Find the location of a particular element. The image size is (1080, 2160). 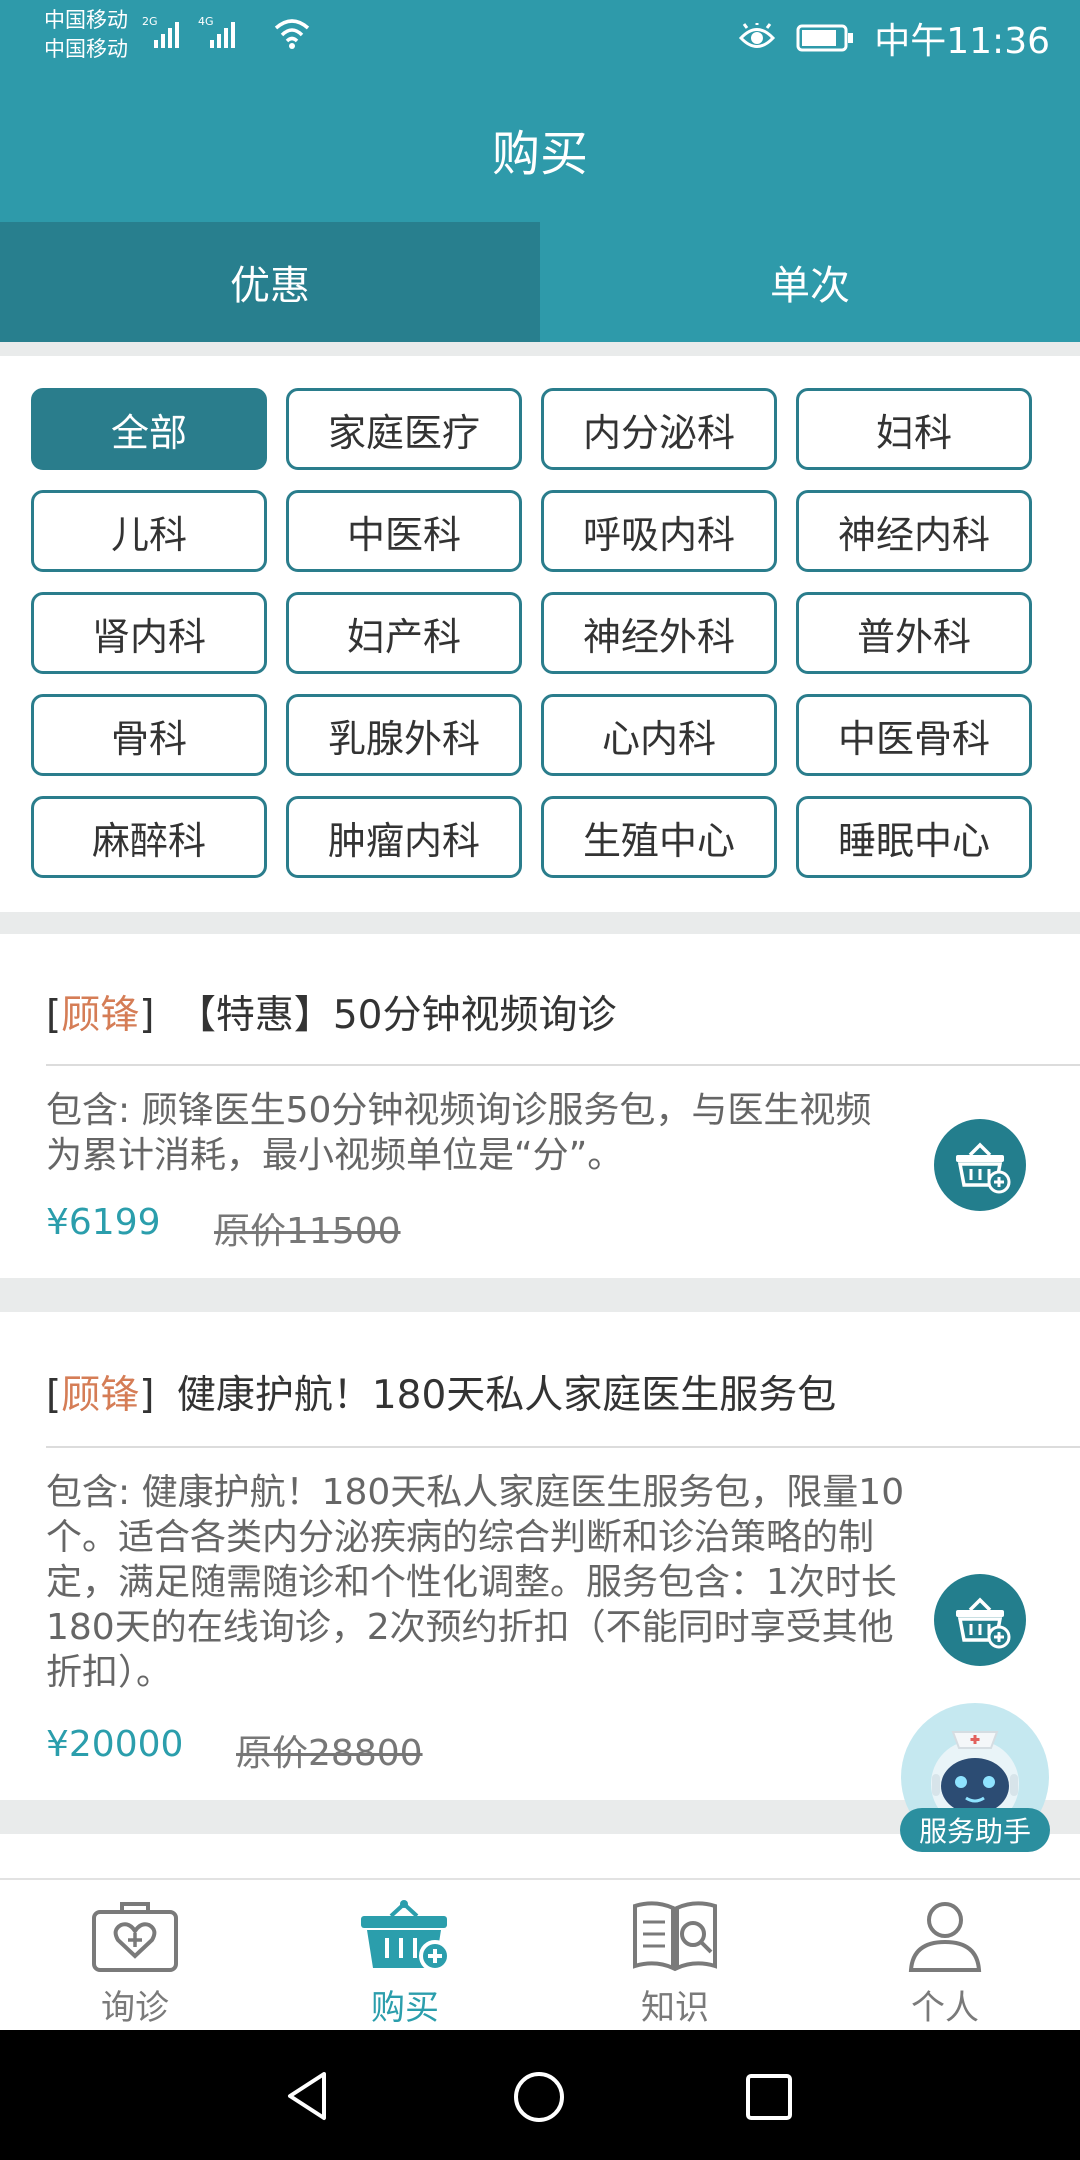

category-gynecology: 妇科 is located at coordinates (914, 429).